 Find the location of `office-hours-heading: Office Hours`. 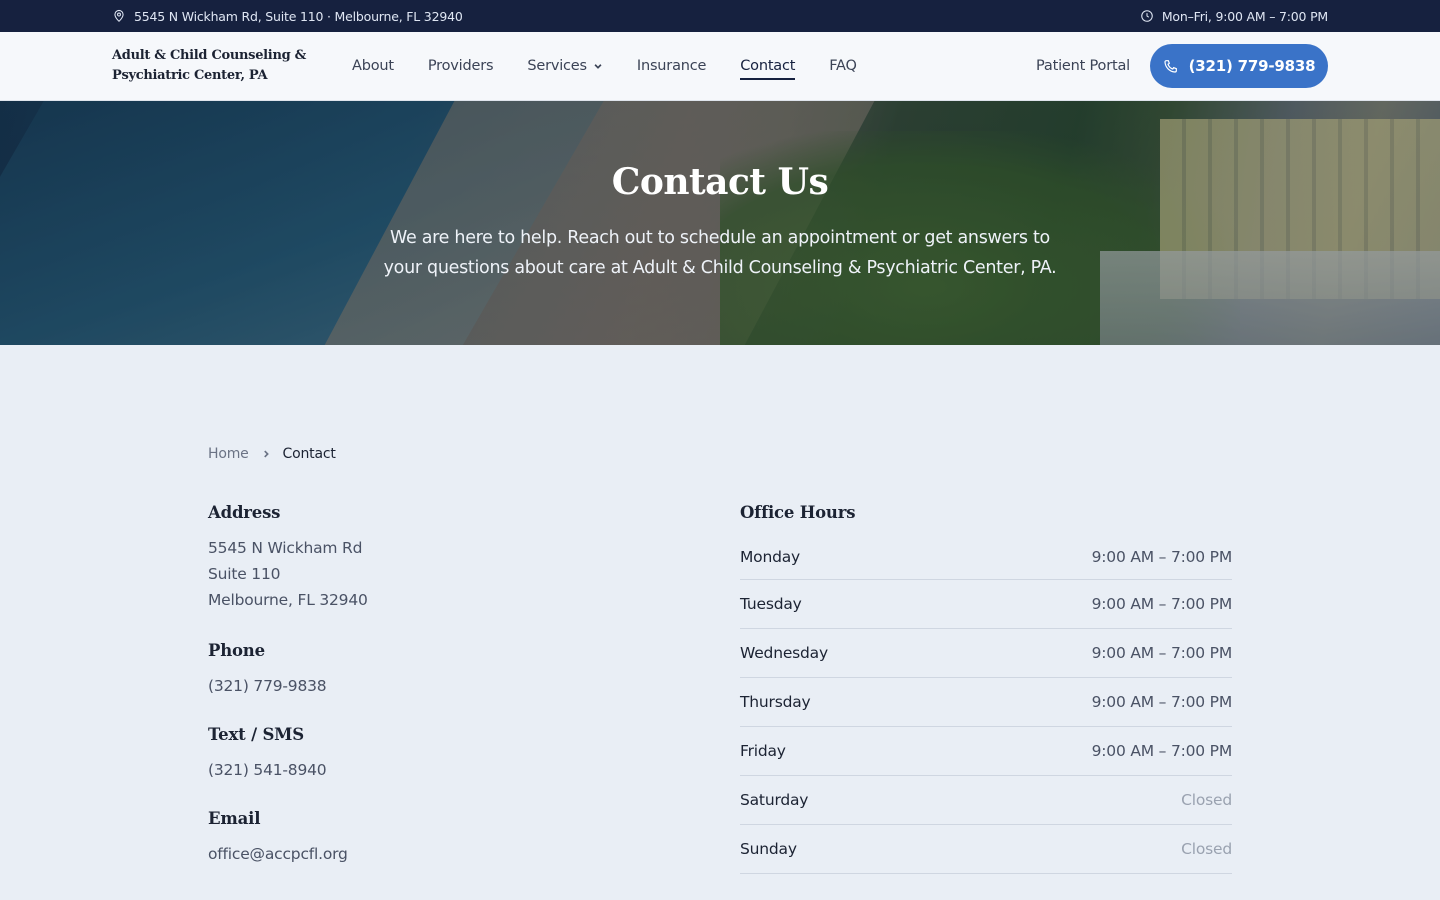

office-hours-heading: Office Hours is located at coordinates (798, 512).